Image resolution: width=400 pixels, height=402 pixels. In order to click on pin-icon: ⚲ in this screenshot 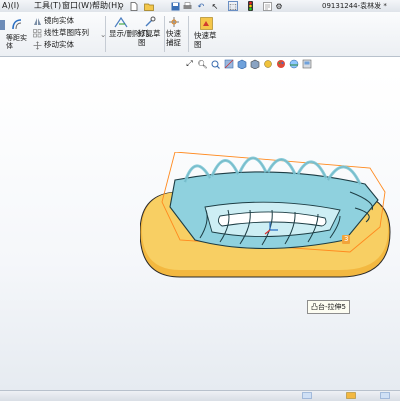, I will do `click(121, 6)`.